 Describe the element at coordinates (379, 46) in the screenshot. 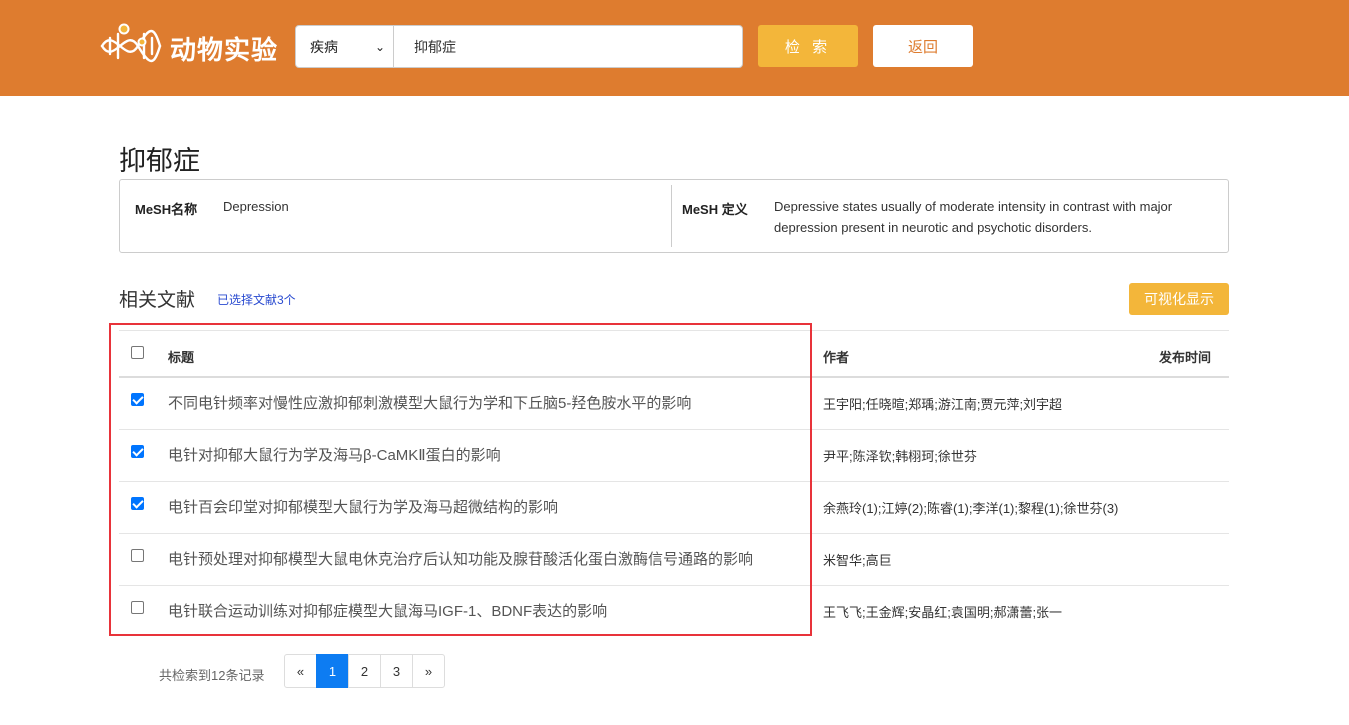

I see `chevron-down-icon: ⌄` at that location.